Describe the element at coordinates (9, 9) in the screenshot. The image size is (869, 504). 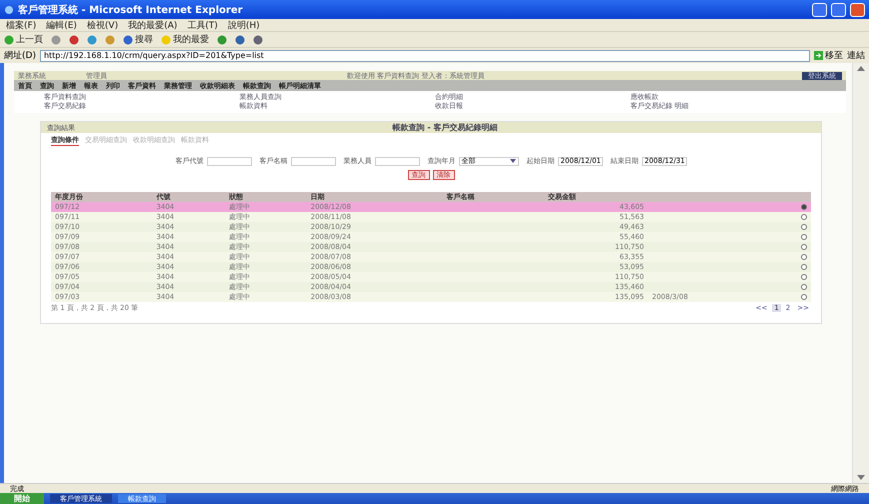
I see `app-icon` at that location.